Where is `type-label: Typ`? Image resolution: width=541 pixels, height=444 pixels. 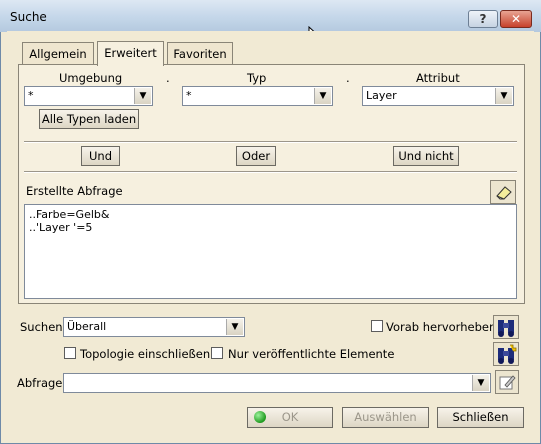 type-label: Typ is located at coordinates (257, 78).